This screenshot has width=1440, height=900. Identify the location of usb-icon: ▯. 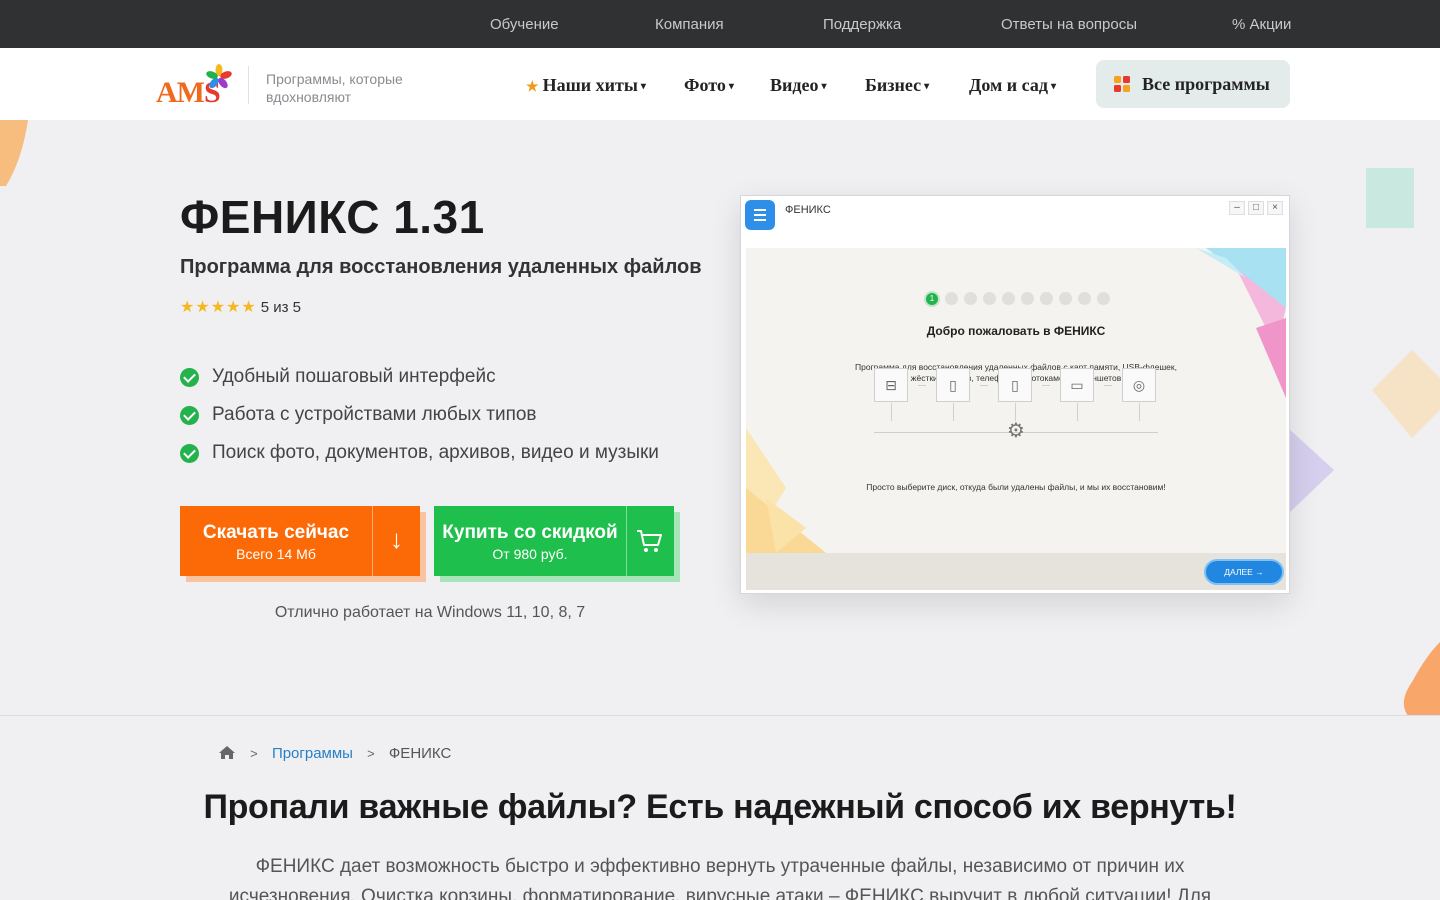
(953, 385).